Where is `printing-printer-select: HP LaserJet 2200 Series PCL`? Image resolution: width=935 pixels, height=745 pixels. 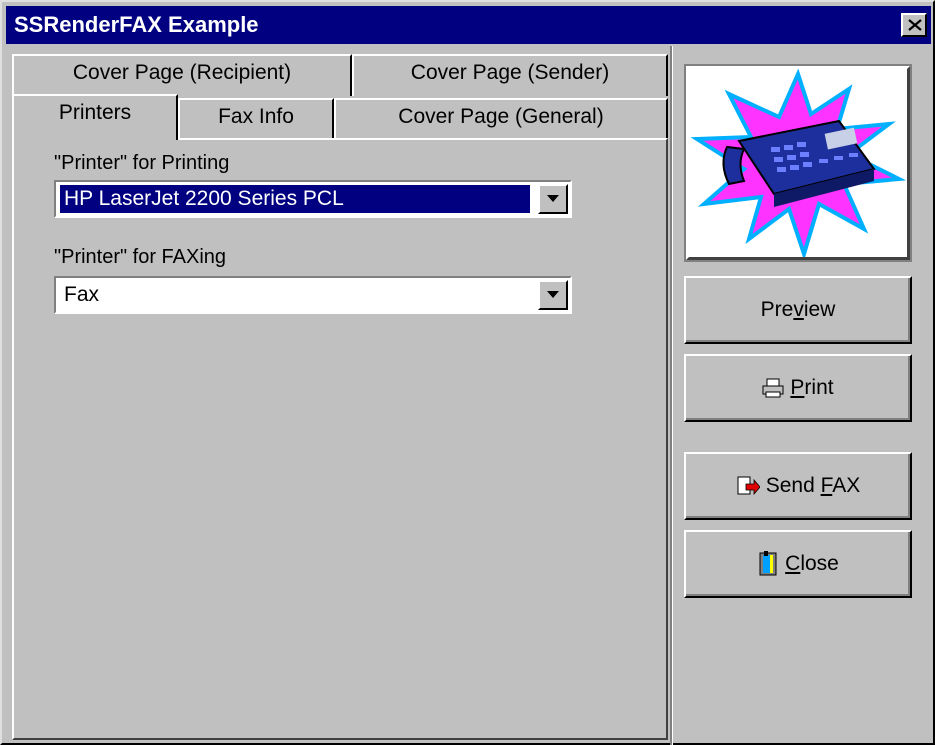
printing-printer-select: HP LaserJet 2200 Series PCL is located at coordinates (313, 199).